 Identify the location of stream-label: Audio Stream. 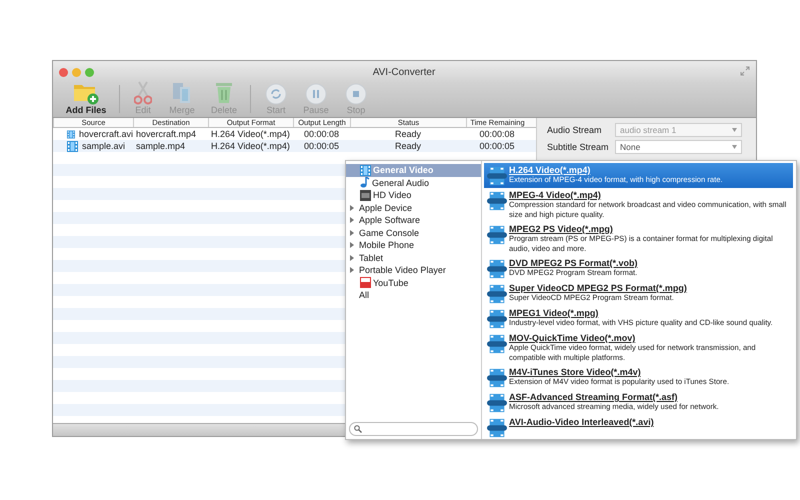
(575, 129).